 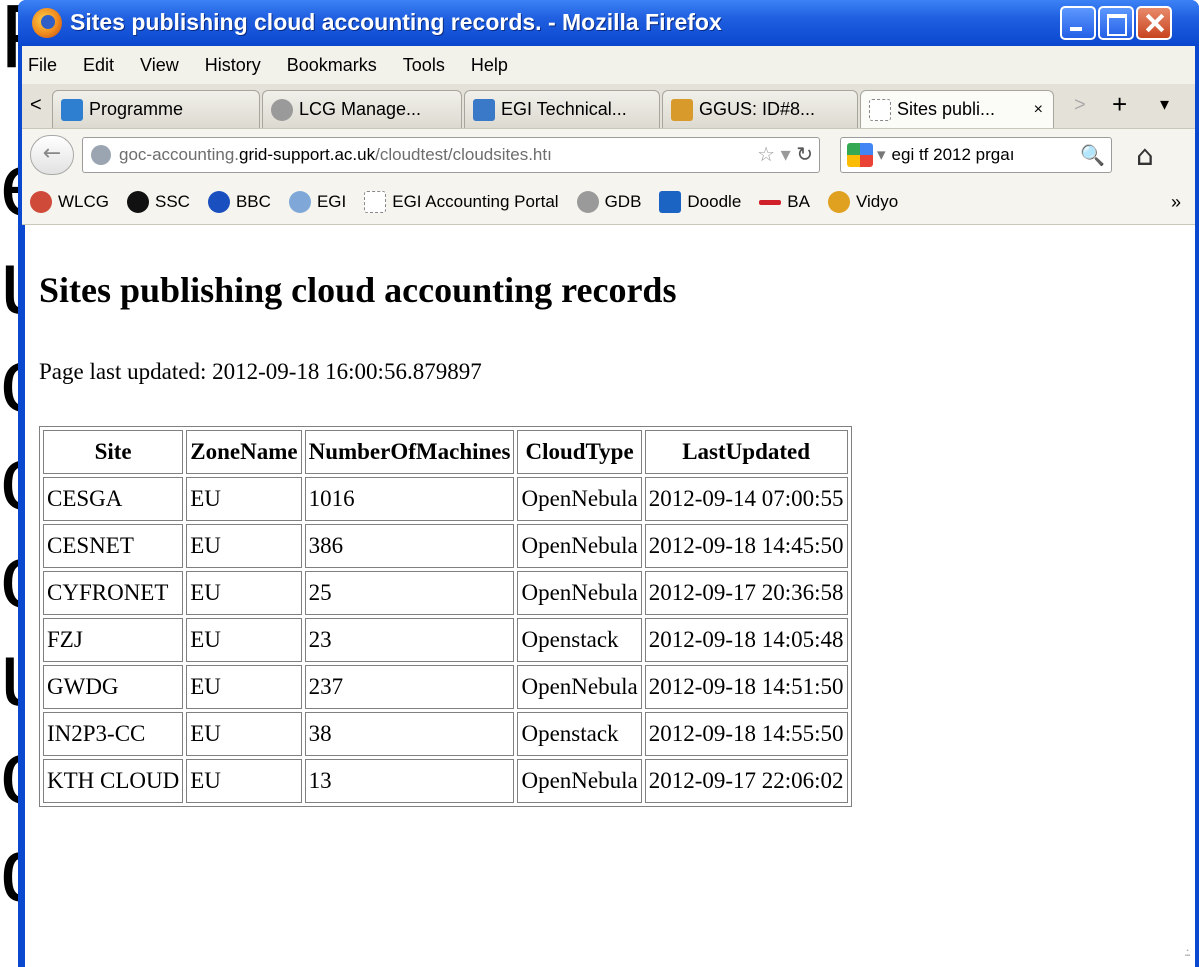 I want to click on table-cell: 2012-09-18 14:05:48, so click(x=746, y=640).